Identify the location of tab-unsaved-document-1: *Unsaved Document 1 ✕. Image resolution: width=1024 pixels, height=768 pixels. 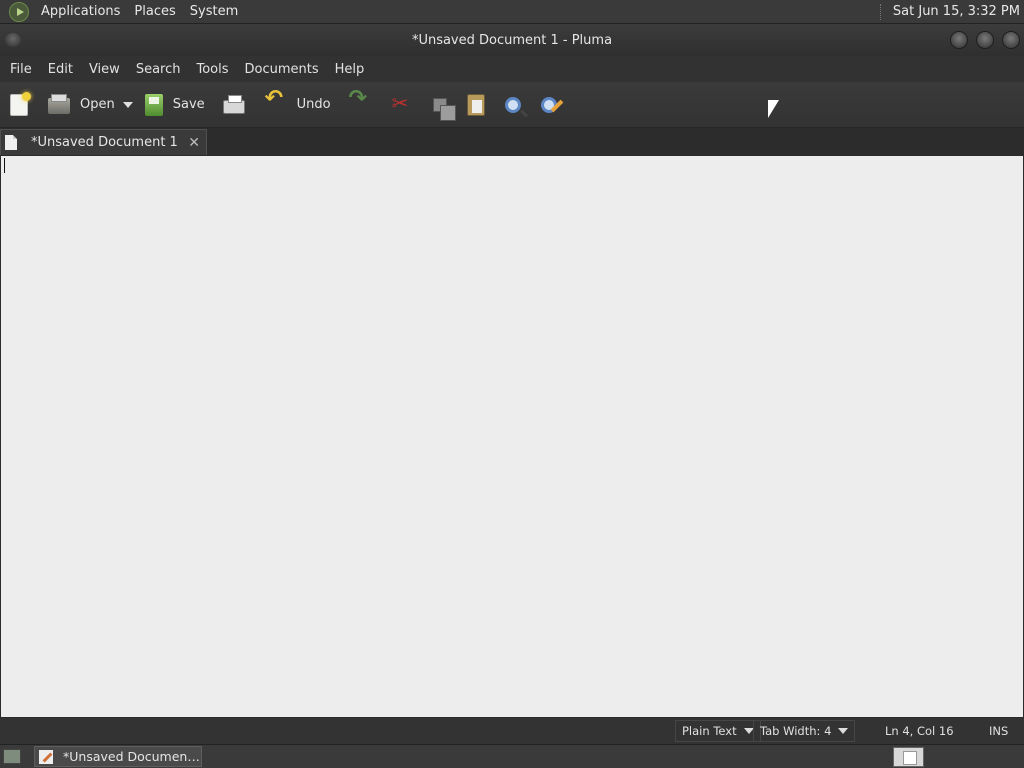
(103, 142).